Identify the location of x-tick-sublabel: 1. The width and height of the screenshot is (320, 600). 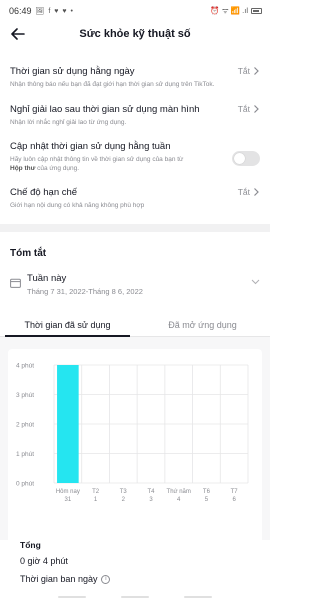
(96, 500).